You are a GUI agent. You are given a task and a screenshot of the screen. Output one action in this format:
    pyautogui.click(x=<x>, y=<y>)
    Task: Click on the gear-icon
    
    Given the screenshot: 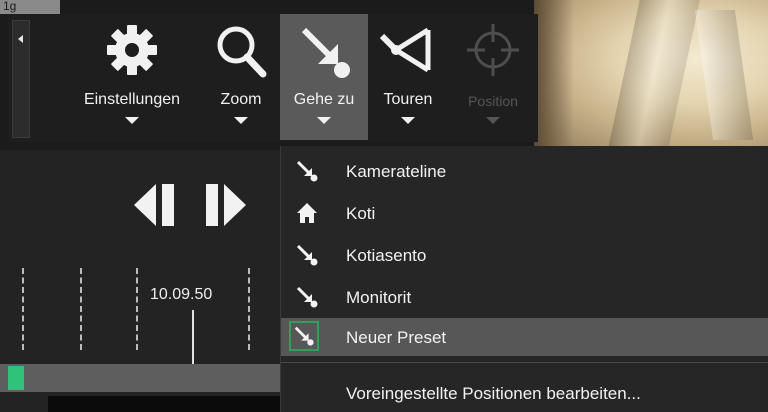 What is the action you would take?
    pyautogui.click(x=132, y=52)
    